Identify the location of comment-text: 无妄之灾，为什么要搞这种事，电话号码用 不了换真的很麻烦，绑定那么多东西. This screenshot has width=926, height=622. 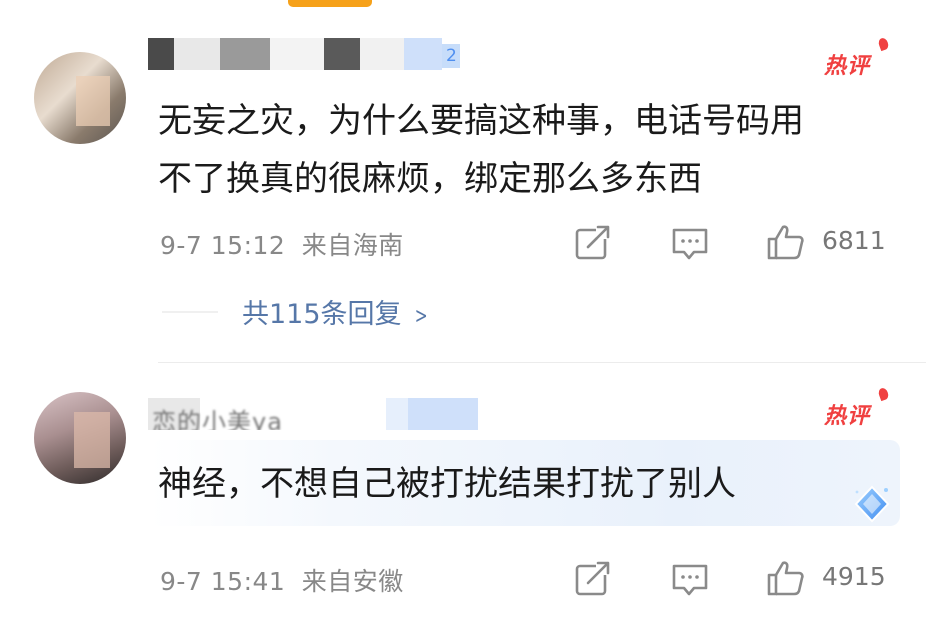
(523, 150).